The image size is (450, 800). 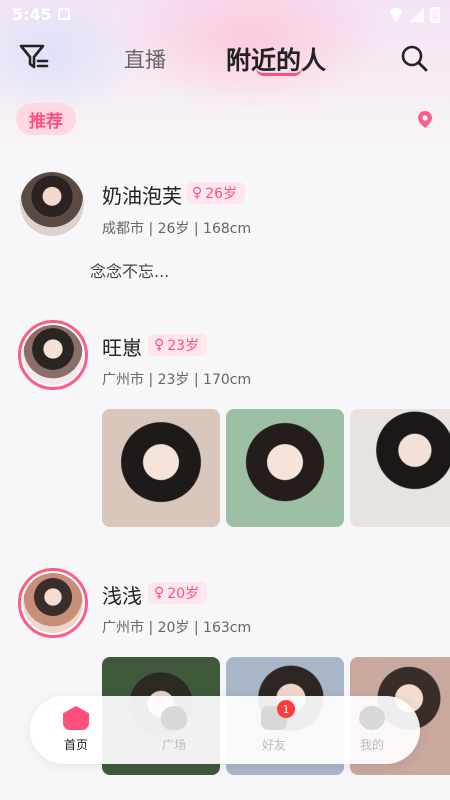 What do you see at coordinates (46, 119) in the screenshot?
I see `recommend-chip: 推荐` at bounding box center [46, 119].